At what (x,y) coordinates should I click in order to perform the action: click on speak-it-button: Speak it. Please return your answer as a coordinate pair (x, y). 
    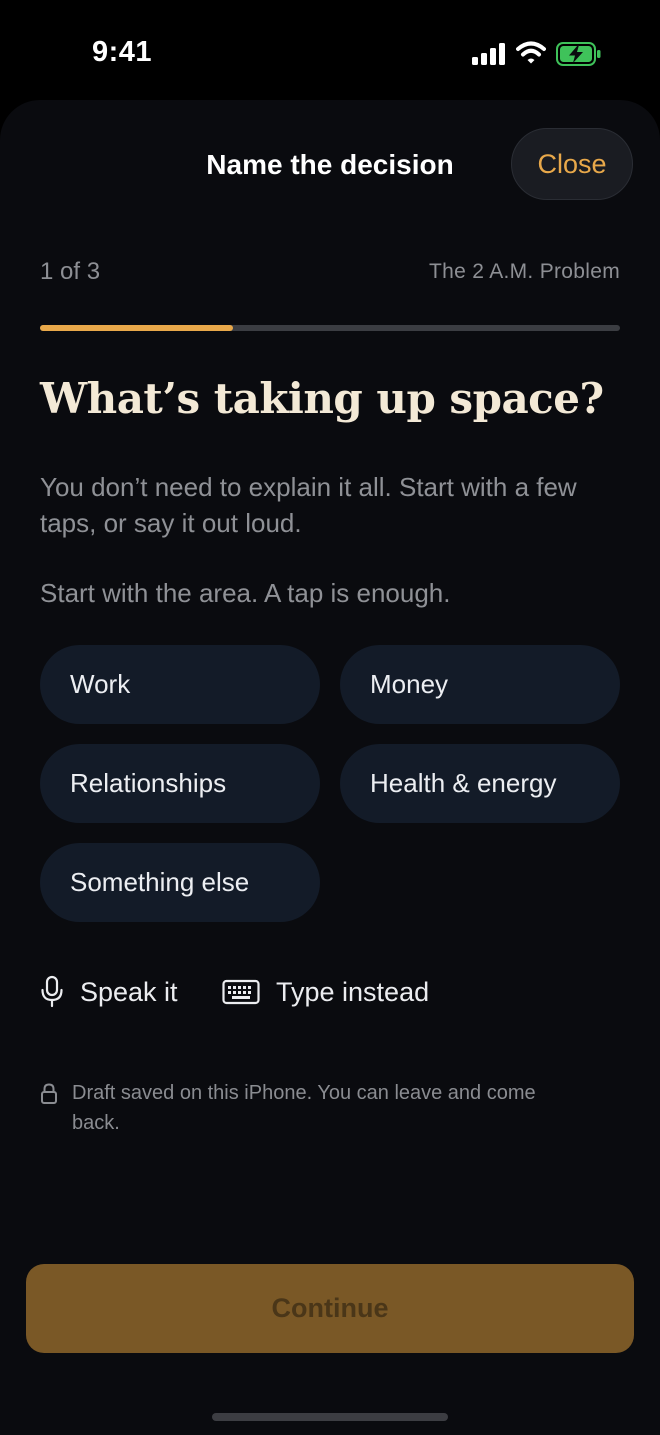
    Looking at the image, I should click on (109, 992).